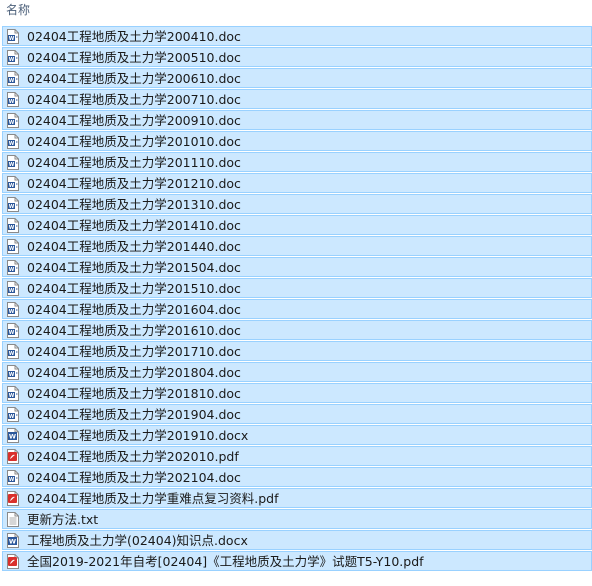 This screenshot has height=586, width=592. What do you see at coordinates (297, 309) in the screenshot?
I see `file-row: W 02404工程地质及土力学201604.doc` at bounding box center [297, 309].